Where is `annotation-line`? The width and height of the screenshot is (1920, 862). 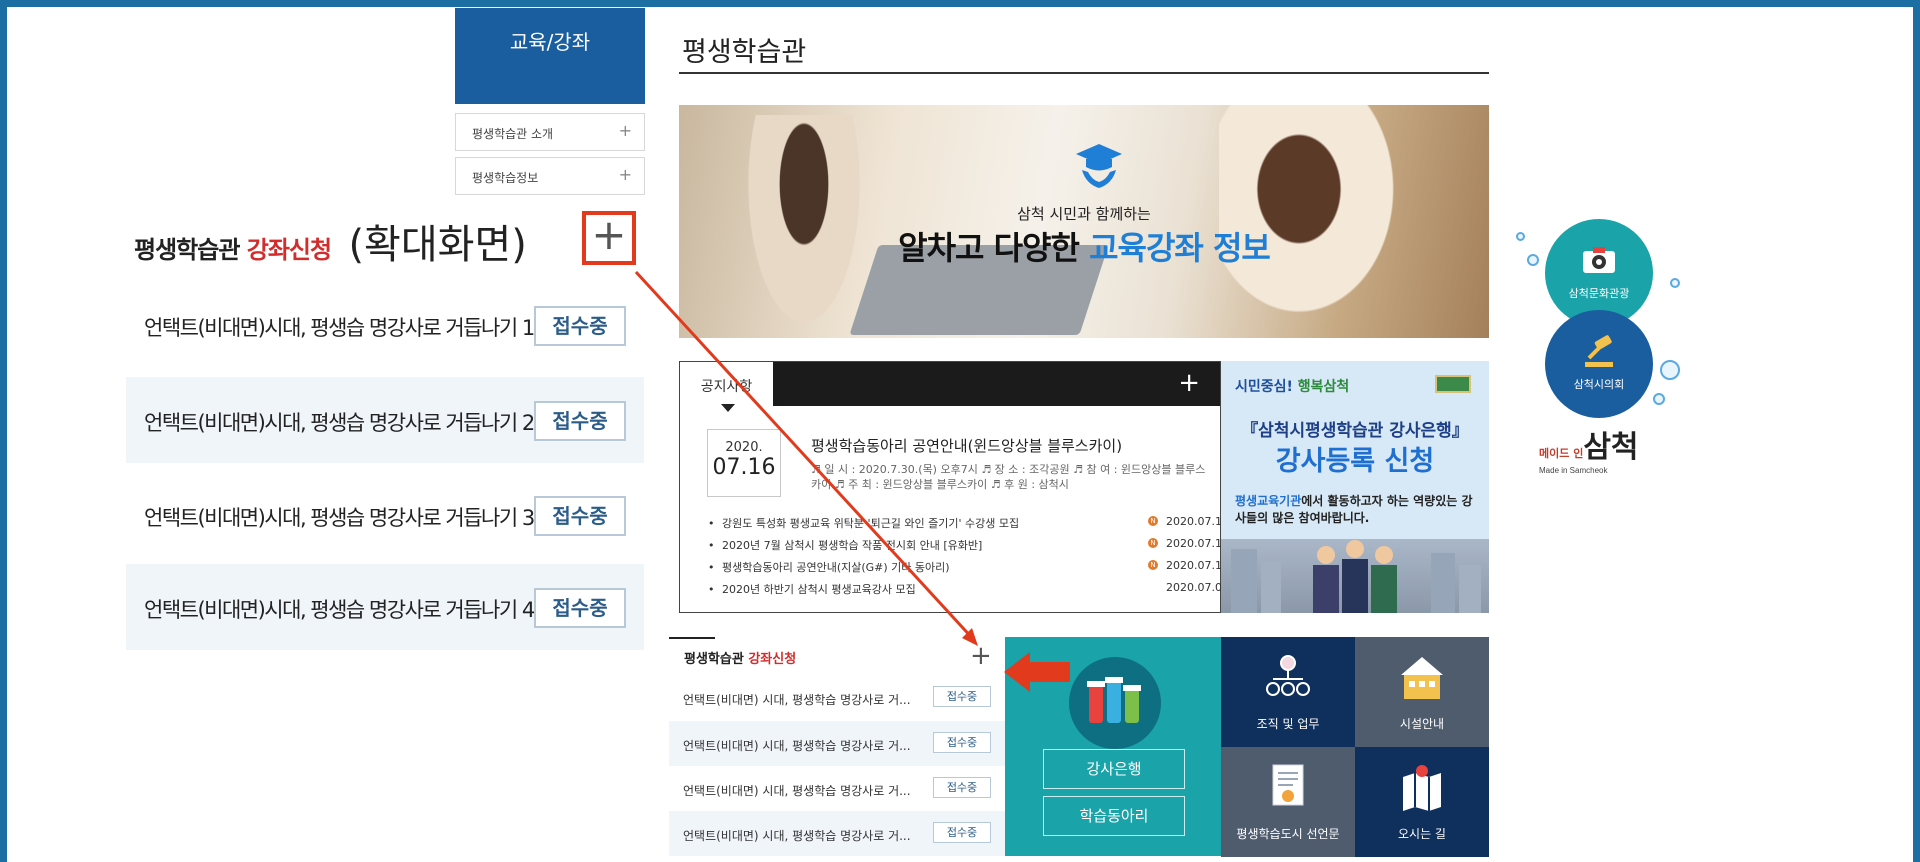
annotation-line is located at coordinates (805, 456).